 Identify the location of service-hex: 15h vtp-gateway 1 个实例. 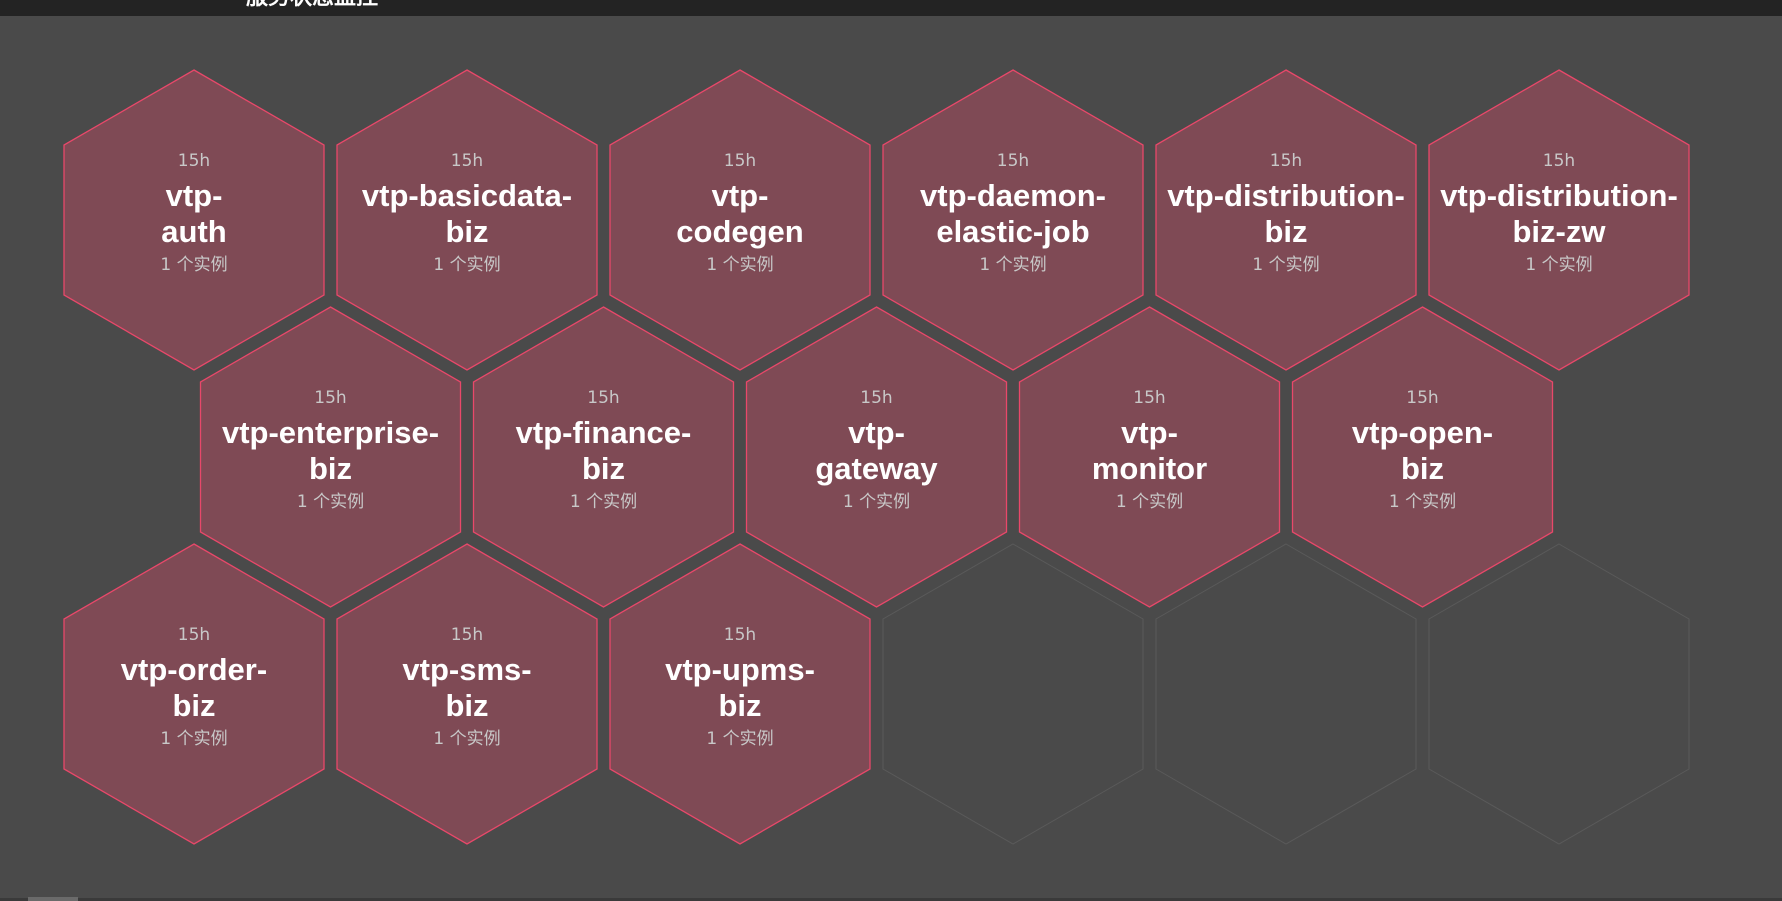
(876, 457).